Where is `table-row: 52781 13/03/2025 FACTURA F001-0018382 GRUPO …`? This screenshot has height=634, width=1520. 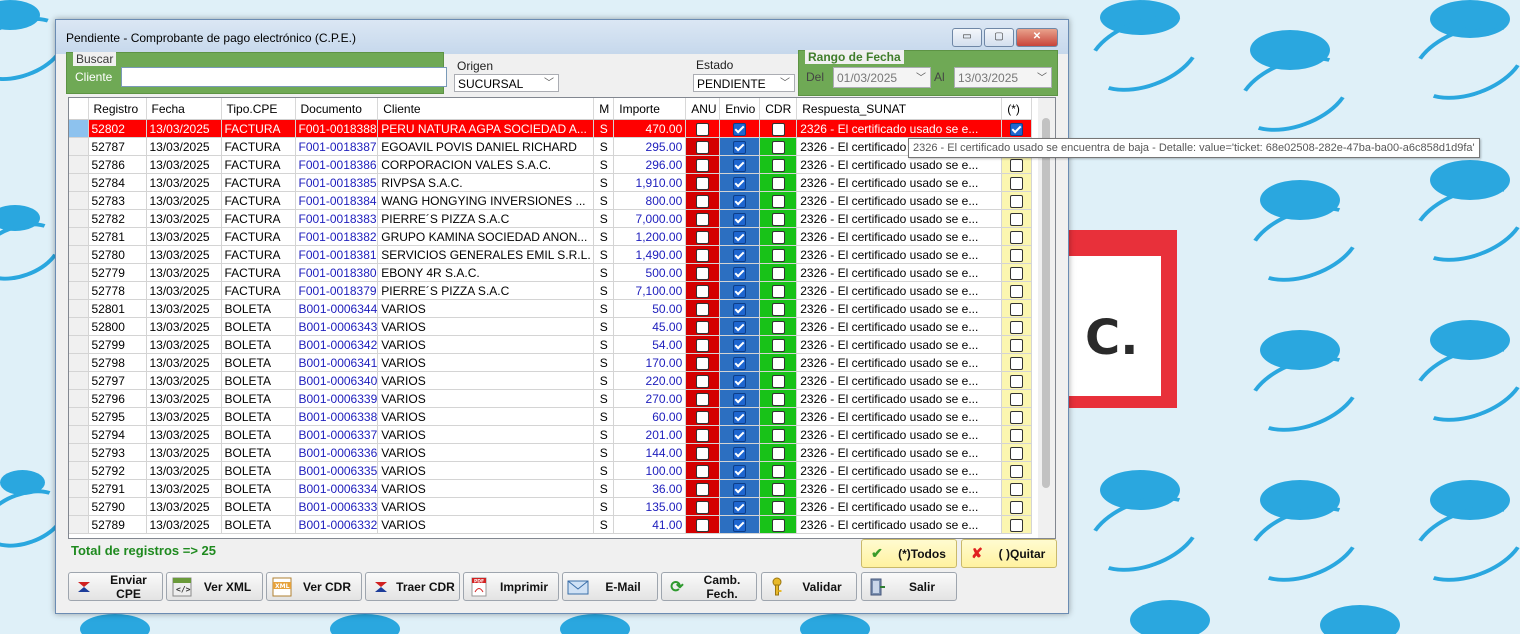
table-row: 52781 13/03/2025 FACTURA F001-0018382 GRUPO … is located at coordinates (551, 236).